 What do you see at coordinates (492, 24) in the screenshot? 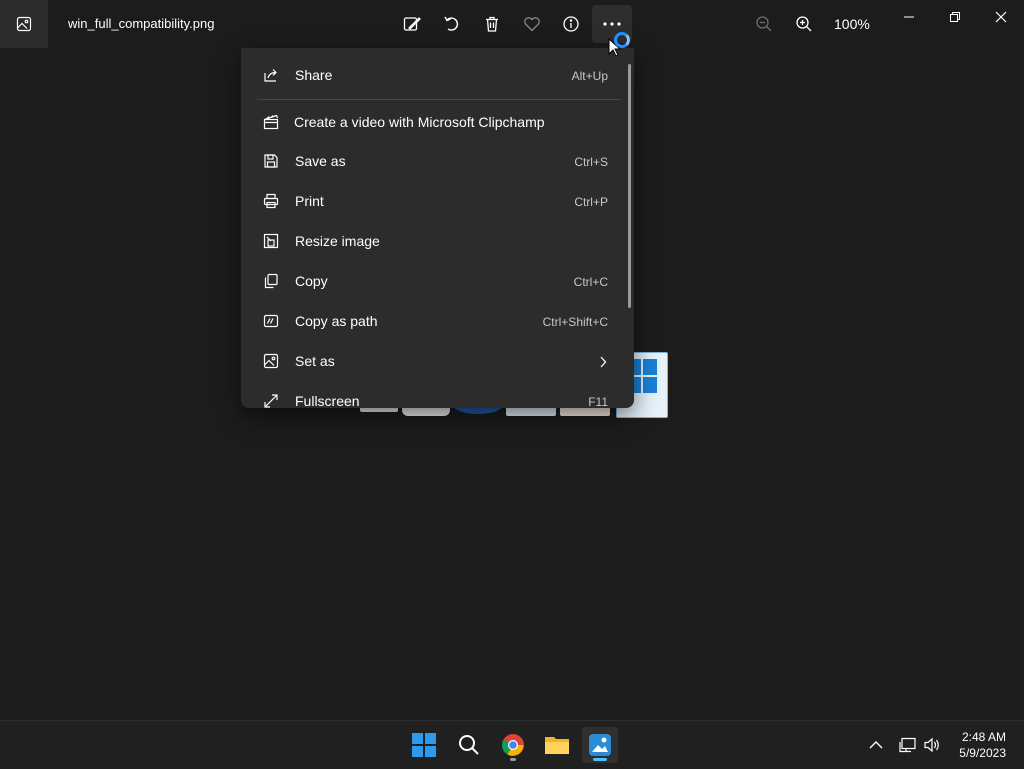
I see `delete-icon` at bounding box center [492, 24].